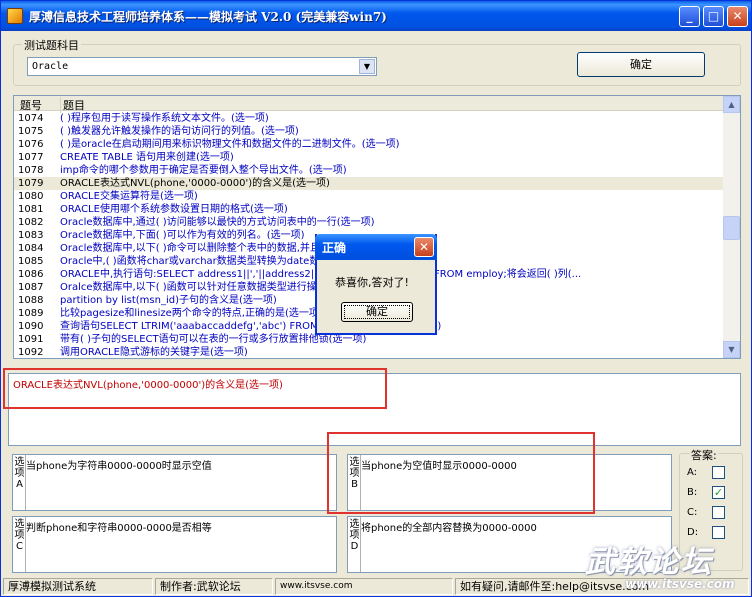 The height and width of the screenshot is (597, 752). I want to click on option-c-text: 判断phone和字符串0000-0000是否相等, so click(119, 528).